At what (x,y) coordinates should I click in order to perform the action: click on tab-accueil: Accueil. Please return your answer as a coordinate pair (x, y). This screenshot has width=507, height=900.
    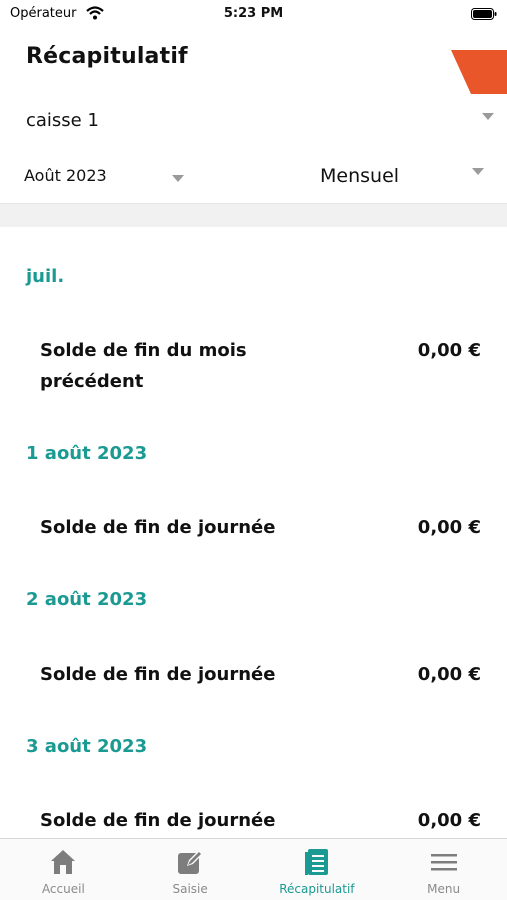
    Looking at the image, I should click on (63, 869).